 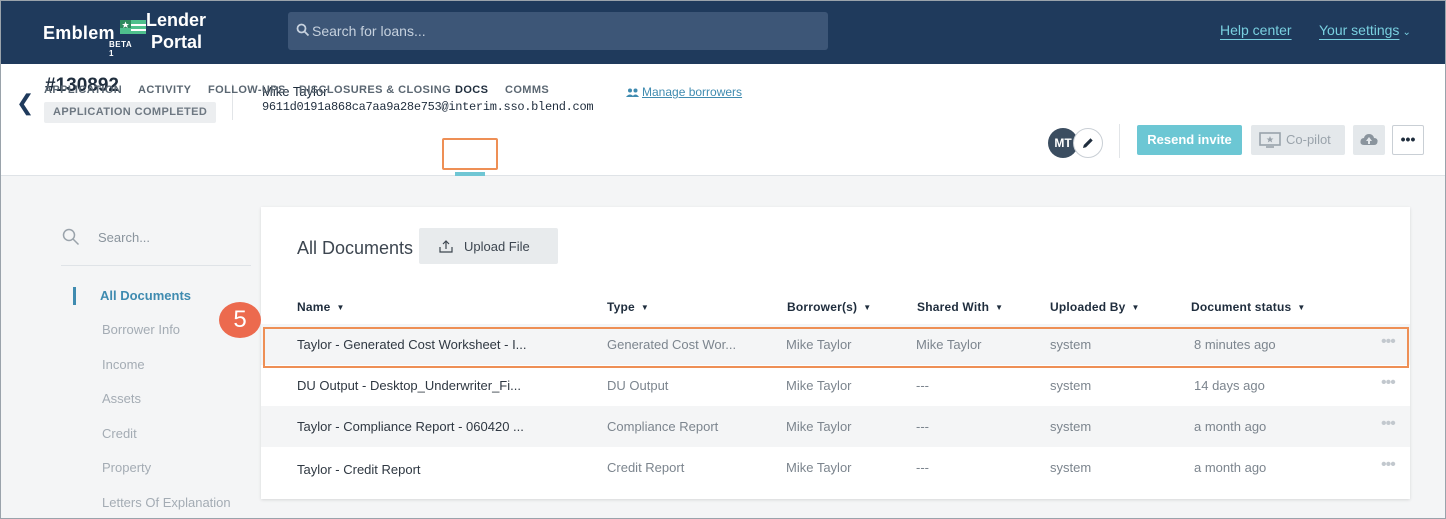 I want to click on edit-pencil-button, so click(x=1088, y=143).